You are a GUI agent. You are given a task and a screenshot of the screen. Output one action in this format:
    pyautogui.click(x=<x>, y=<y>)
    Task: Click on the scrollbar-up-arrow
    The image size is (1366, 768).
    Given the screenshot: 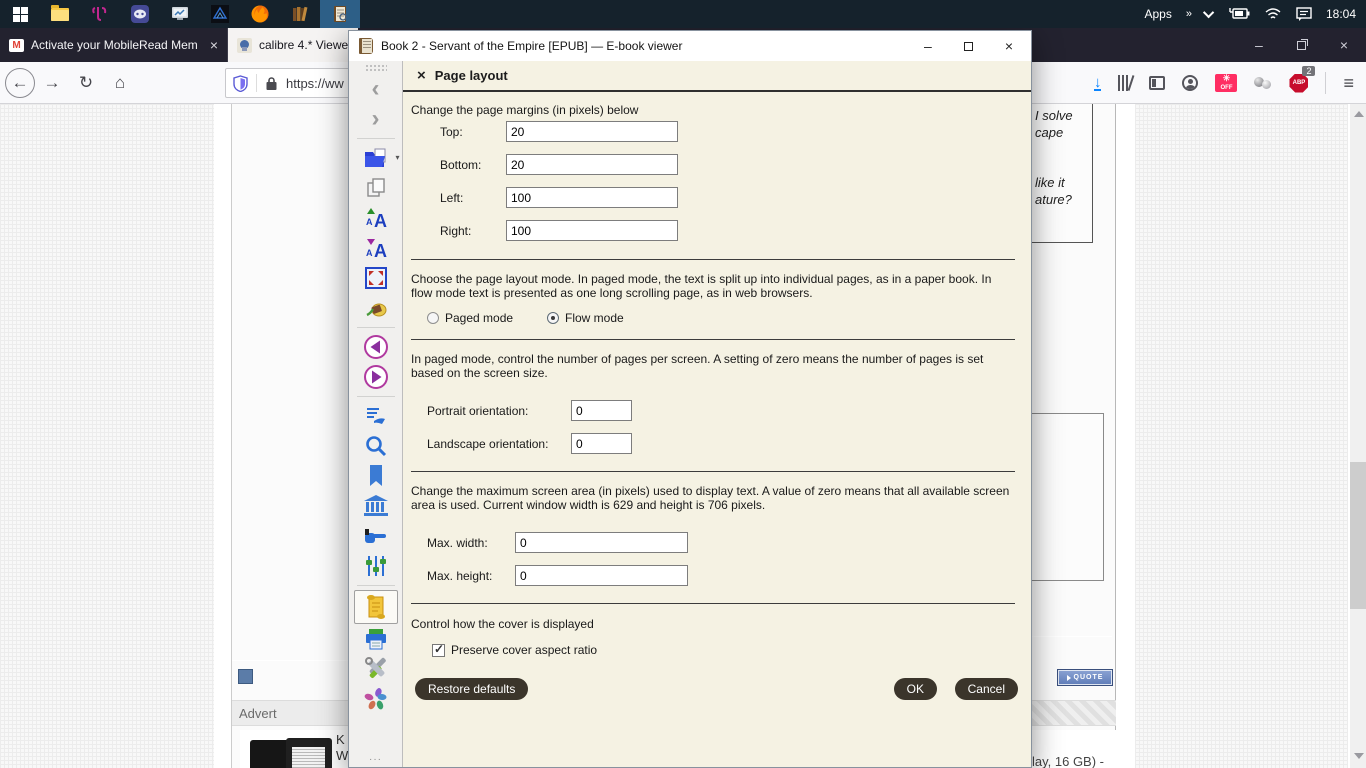 What is the action you would take?
    pyautogui.click(x=1359, y=114)
    